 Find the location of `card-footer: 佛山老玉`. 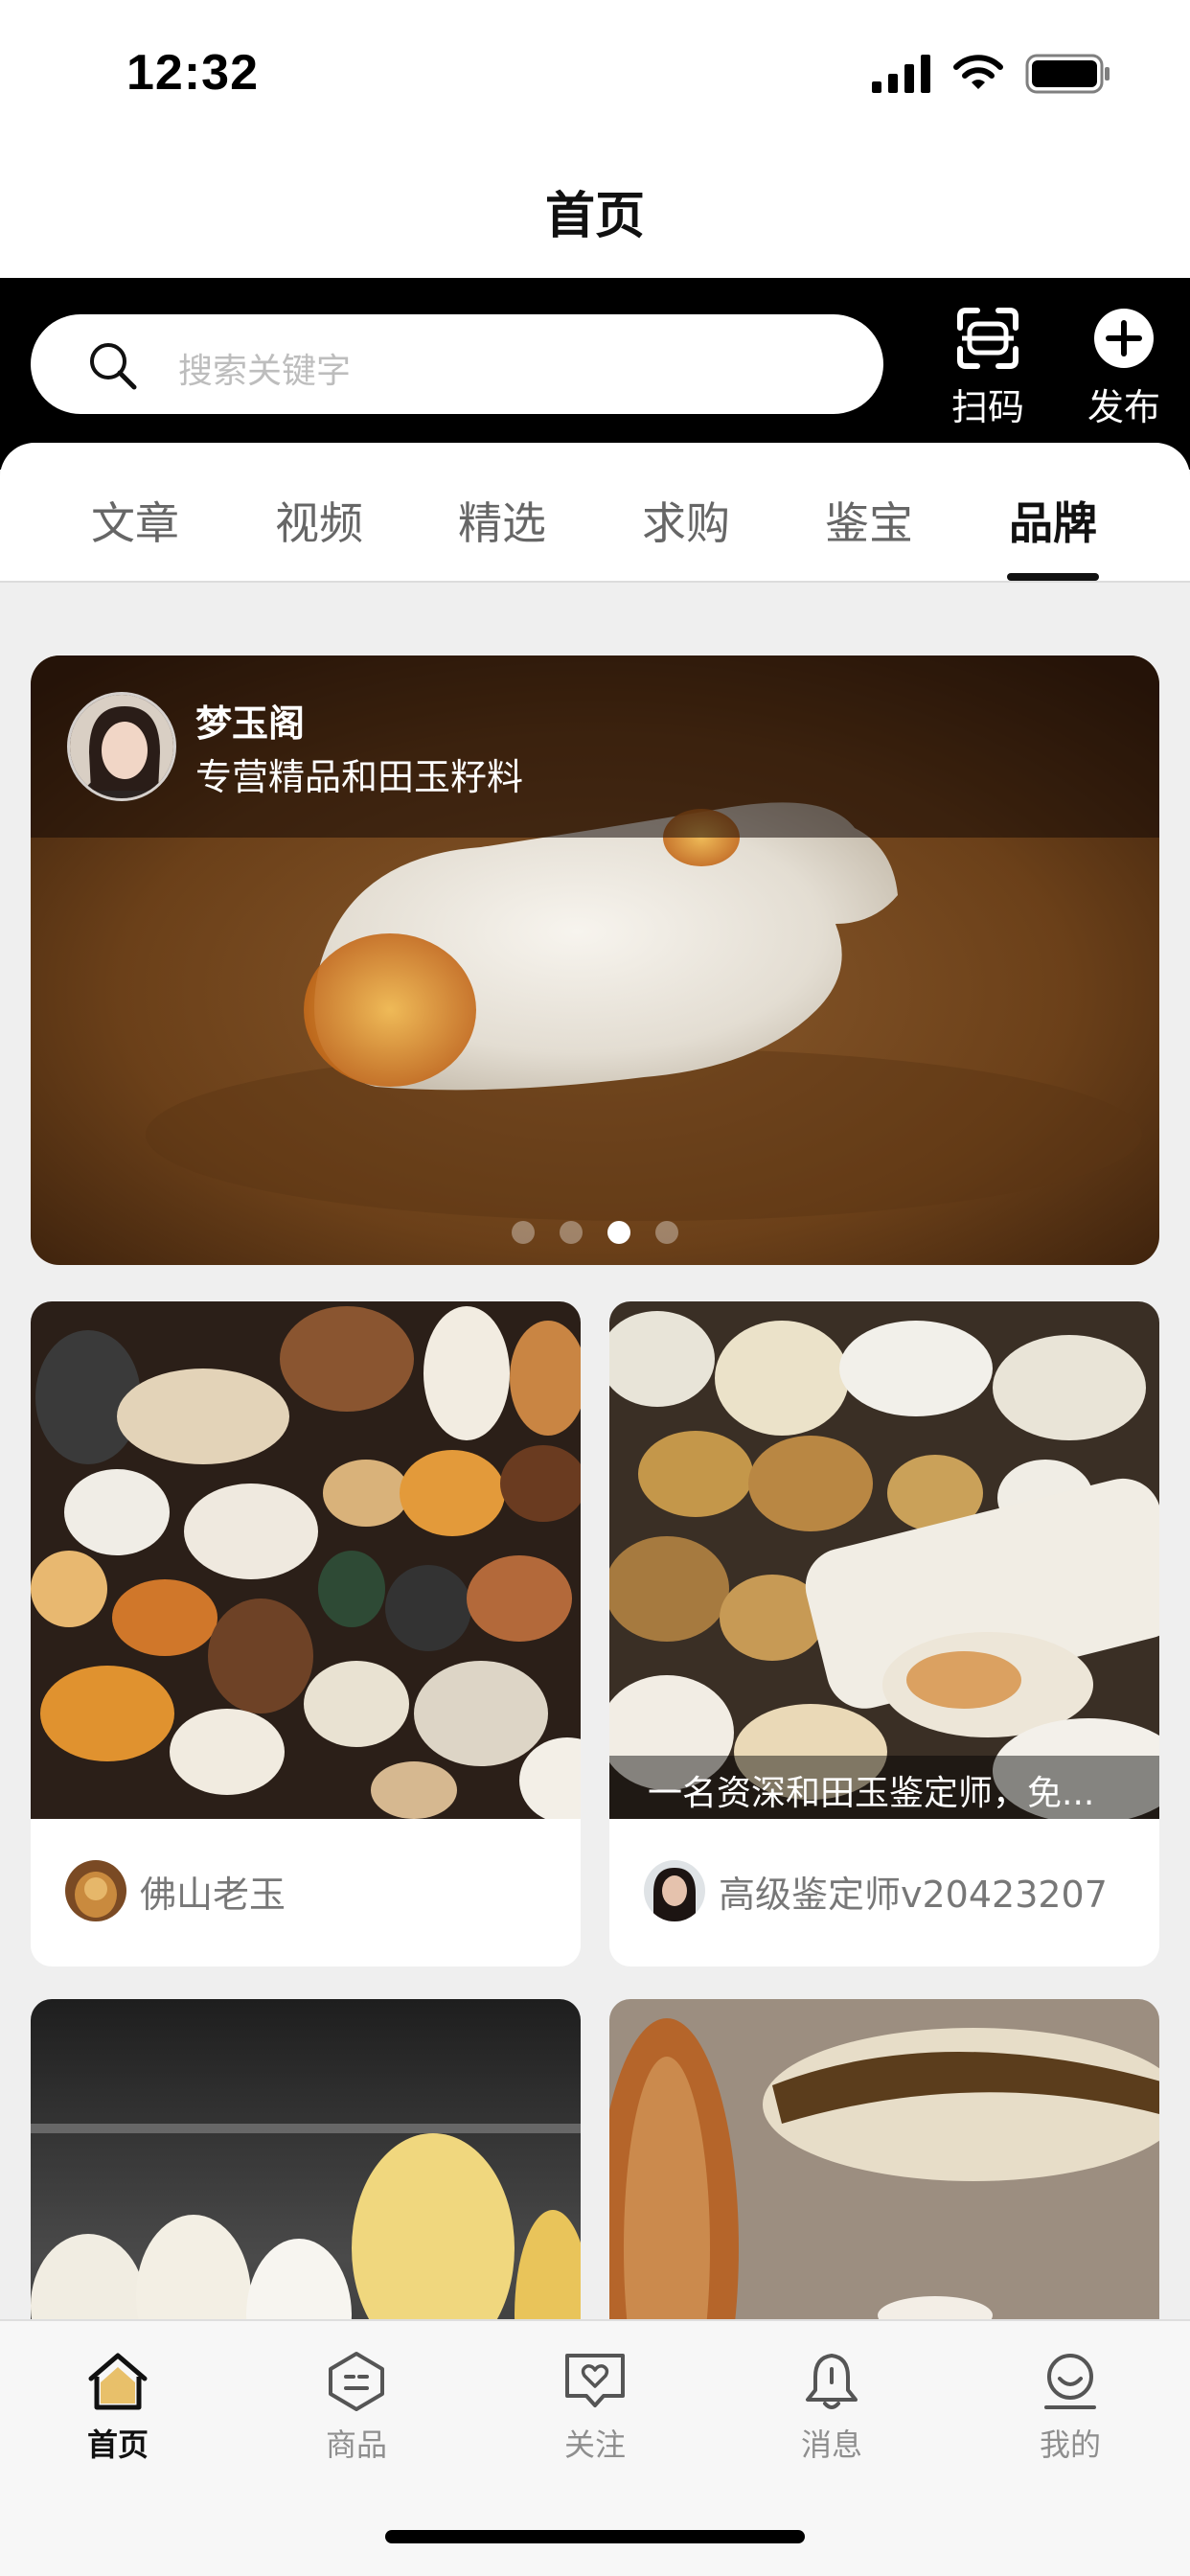

card-footer: 佛山老玉 is located at coordinates (306, 1891).